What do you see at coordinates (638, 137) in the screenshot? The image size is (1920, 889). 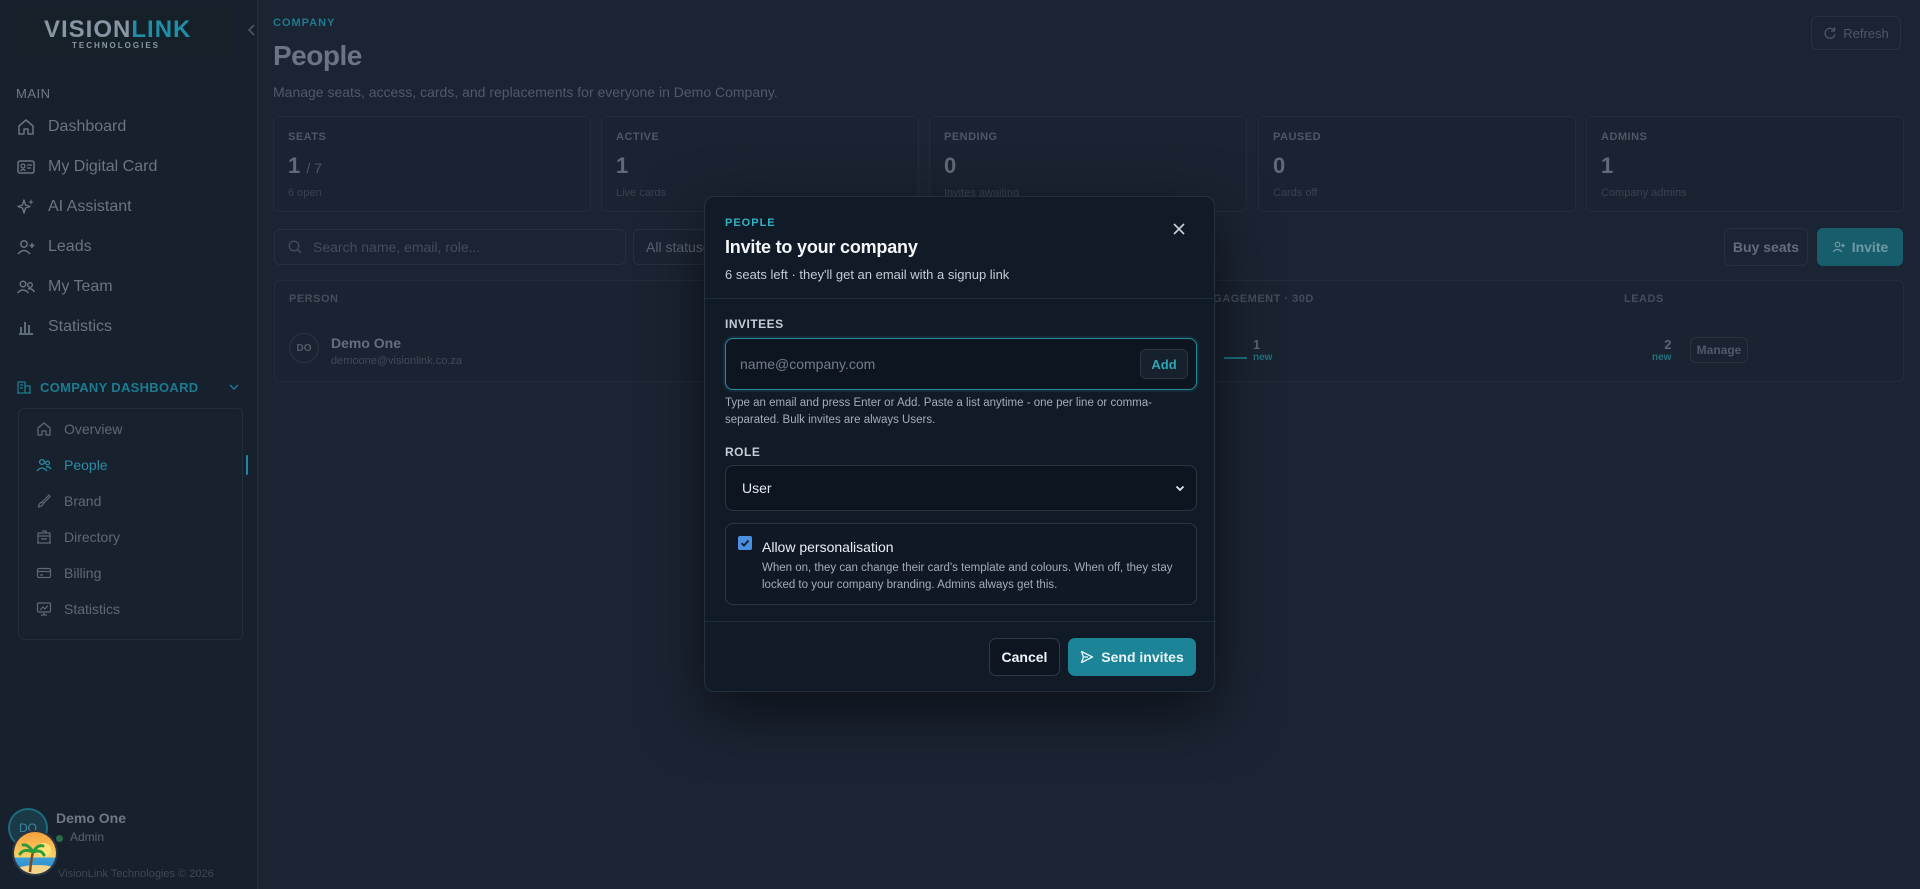 I see `stat-label: ACTIVE` at bounding box center [638, 137].